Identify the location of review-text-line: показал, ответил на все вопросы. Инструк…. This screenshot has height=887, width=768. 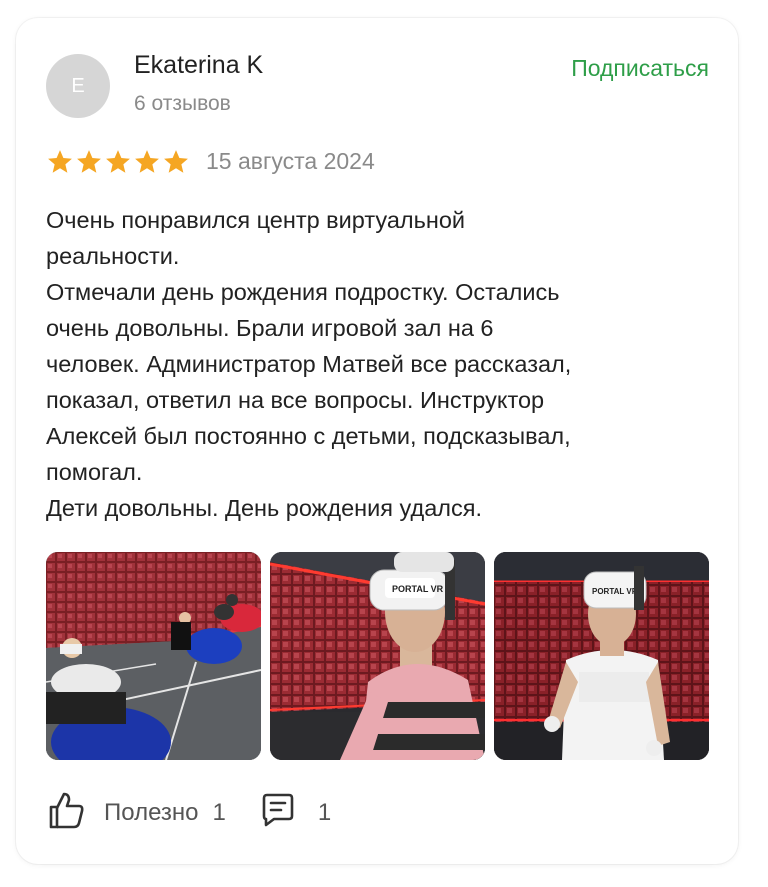
(295, 400).